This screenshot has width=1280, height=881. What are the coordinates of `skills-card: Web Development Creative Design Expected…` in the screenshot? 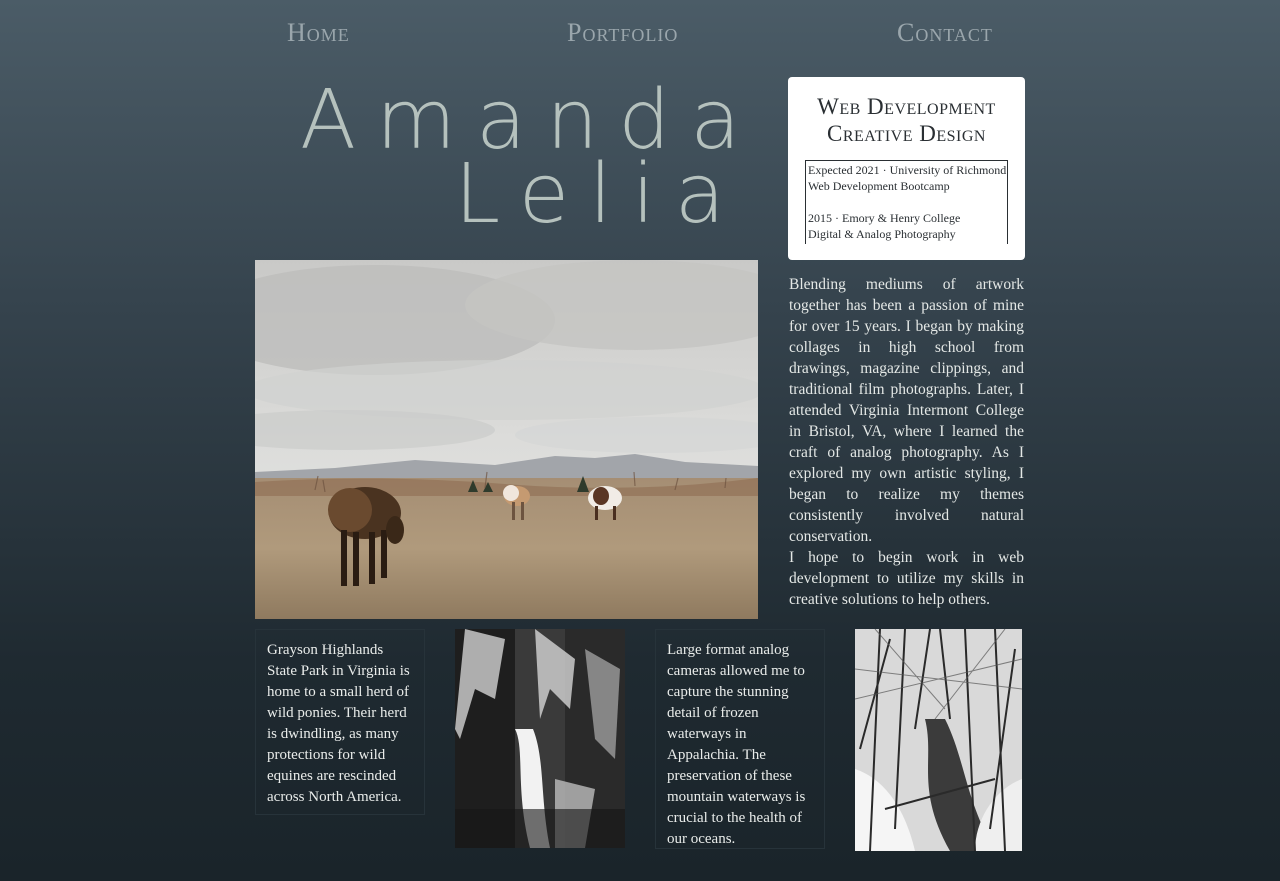 It's located at (906, 168).